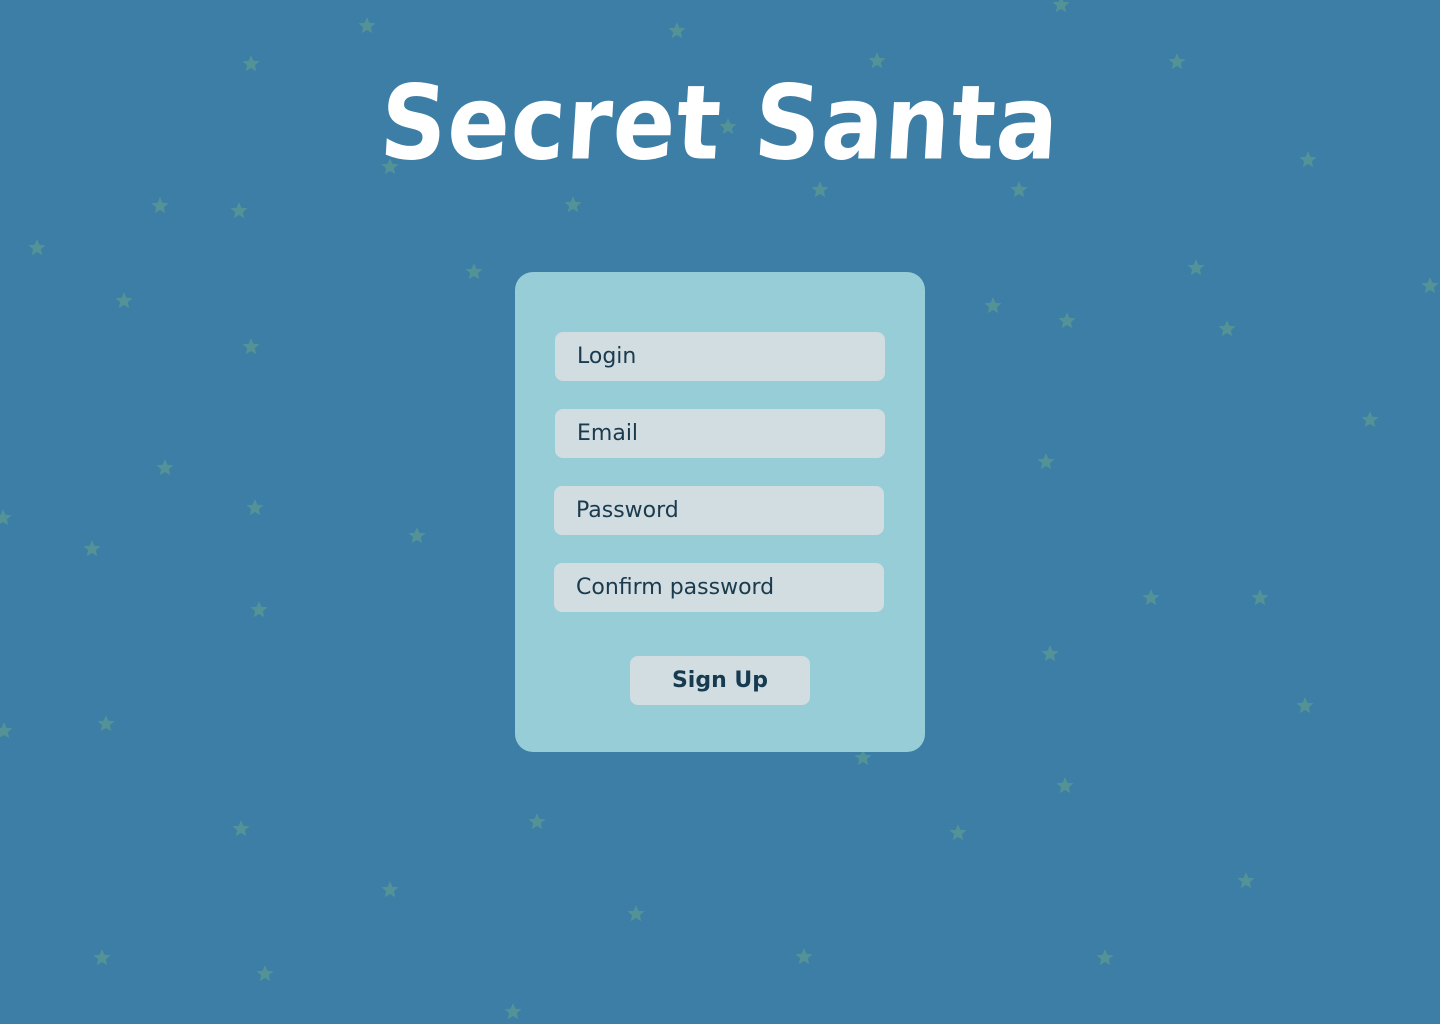 Image resolution: width=1440 pixels, height=1024 pixels. What do you see at coordinates (720, 123) in the screenshot?
I see `page-title: Secret Santa` at bounding box center [720, 123].